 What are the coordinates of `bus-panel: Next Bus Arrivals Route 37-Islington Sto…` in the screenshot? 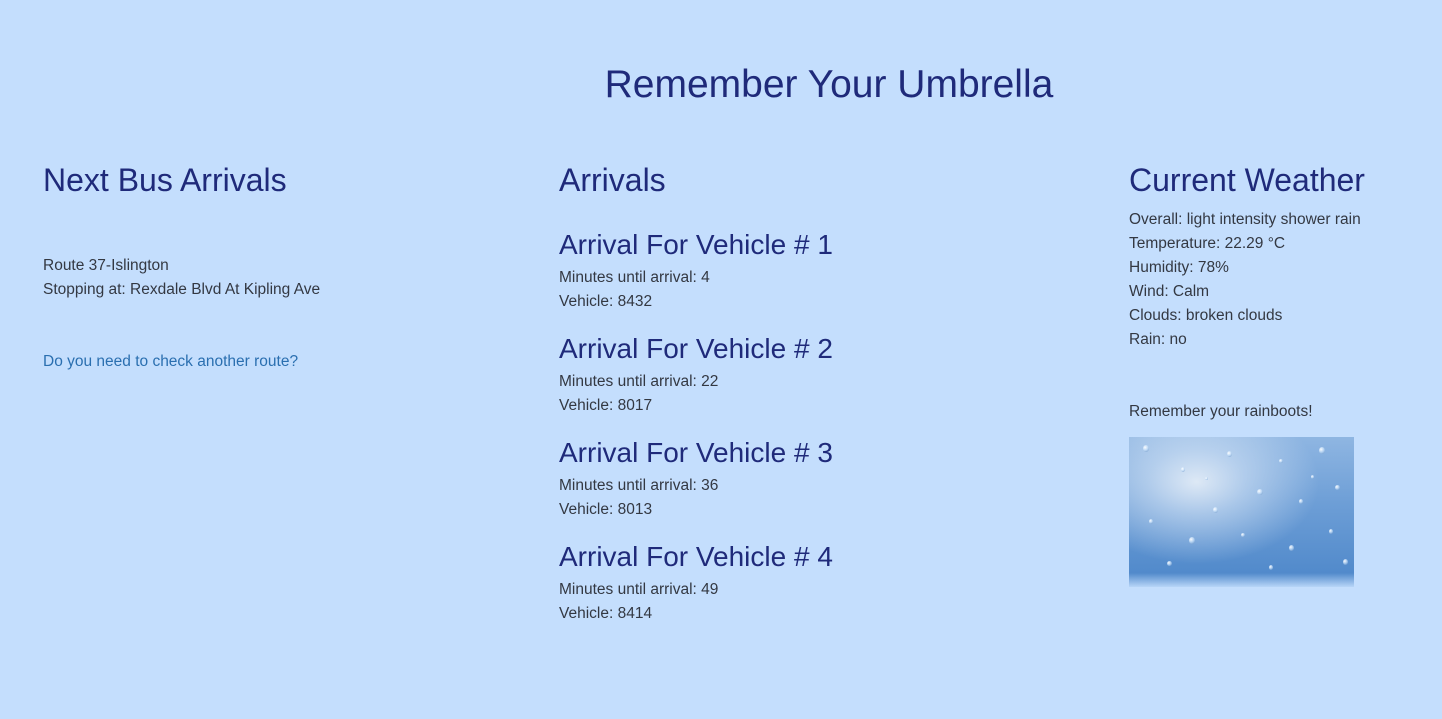 It's located at (253, 267).